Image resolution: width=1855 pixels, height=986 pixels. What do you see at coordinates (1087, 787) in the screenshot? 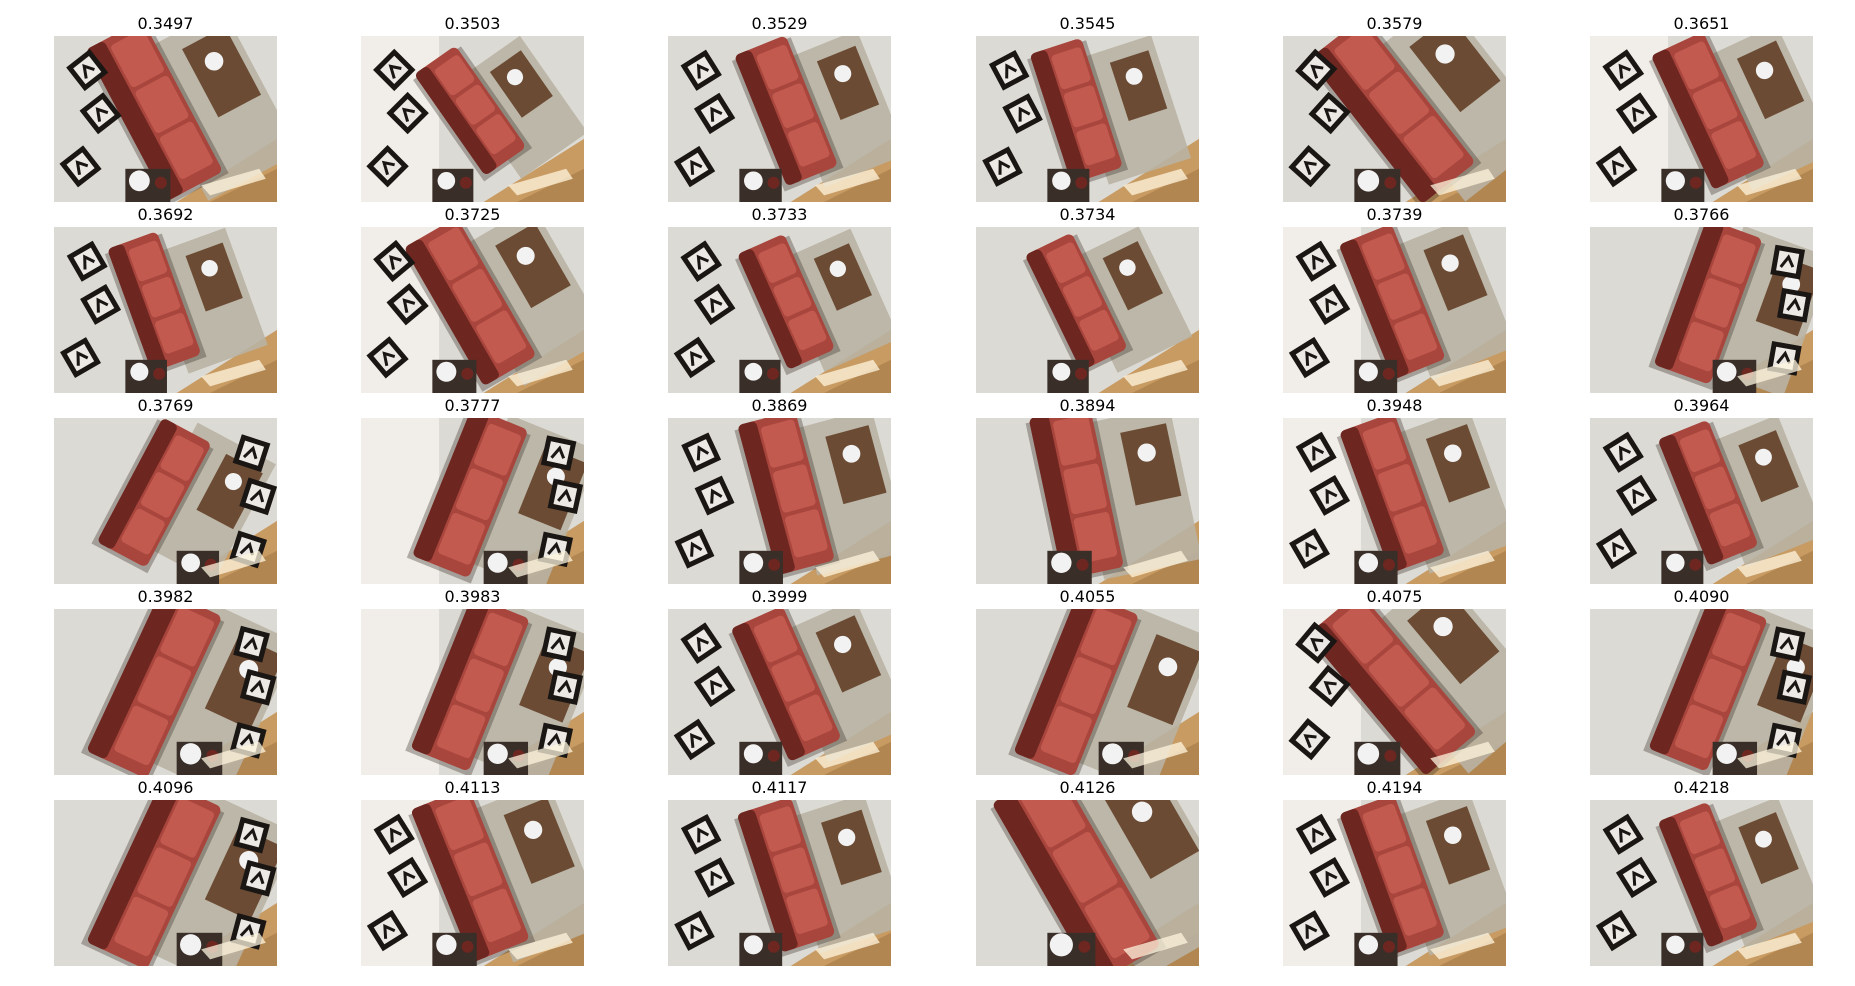
I see `cell-score-title: 0.4126` at bounding box center [1087, 787].